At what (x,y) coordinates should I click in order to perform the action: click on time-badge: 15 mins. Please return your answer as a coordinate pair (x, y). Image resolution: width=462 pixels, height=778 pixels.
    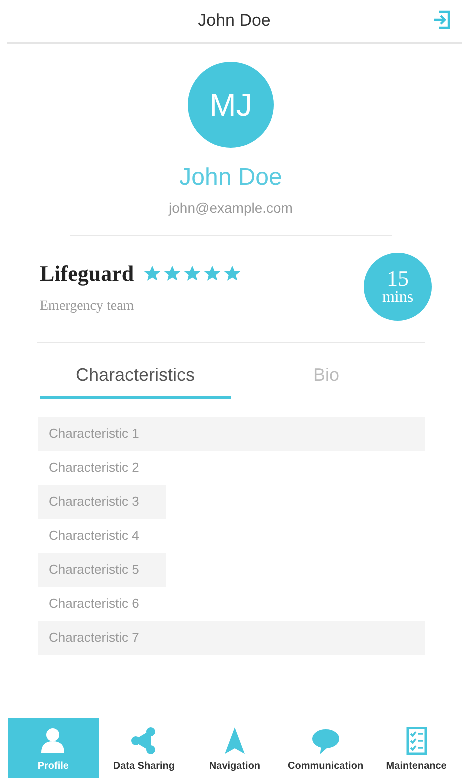
    Looking at the image, I should click on (398, 287).